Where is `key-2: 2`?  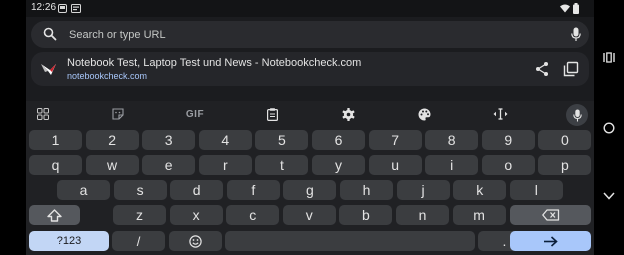 key-2: 2 is located at coordinates (112, 140).